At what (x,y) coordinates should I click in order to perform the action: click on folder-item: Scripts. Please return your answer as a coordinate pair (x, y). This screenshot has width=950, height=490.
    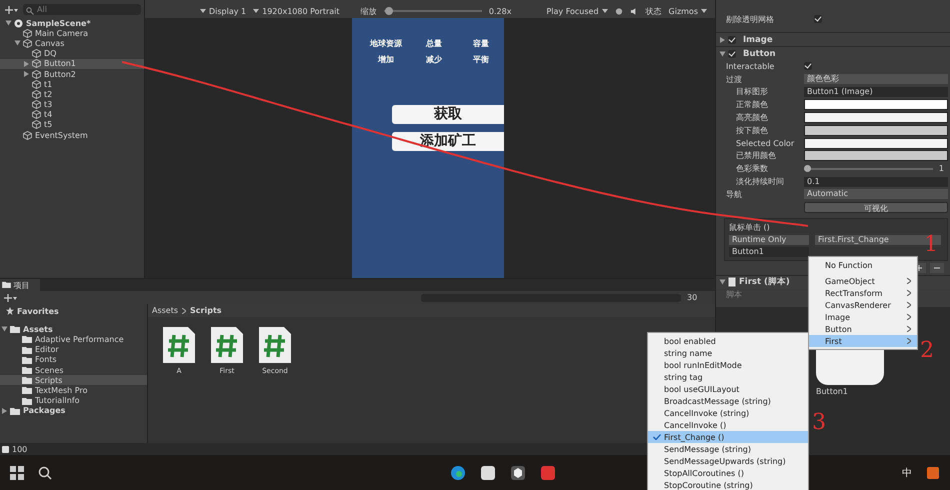
    Looking at the image, I should click on (73, 380).